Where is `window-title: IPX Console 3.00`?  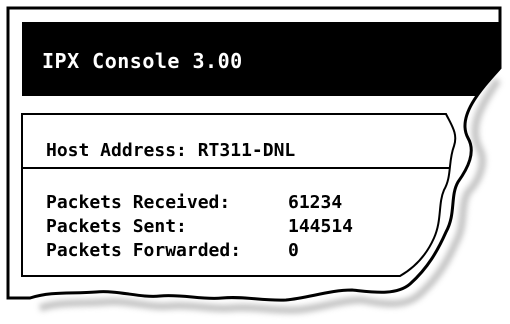
window-title: IPX Console 3.00 is located at coordinates (142, 61).